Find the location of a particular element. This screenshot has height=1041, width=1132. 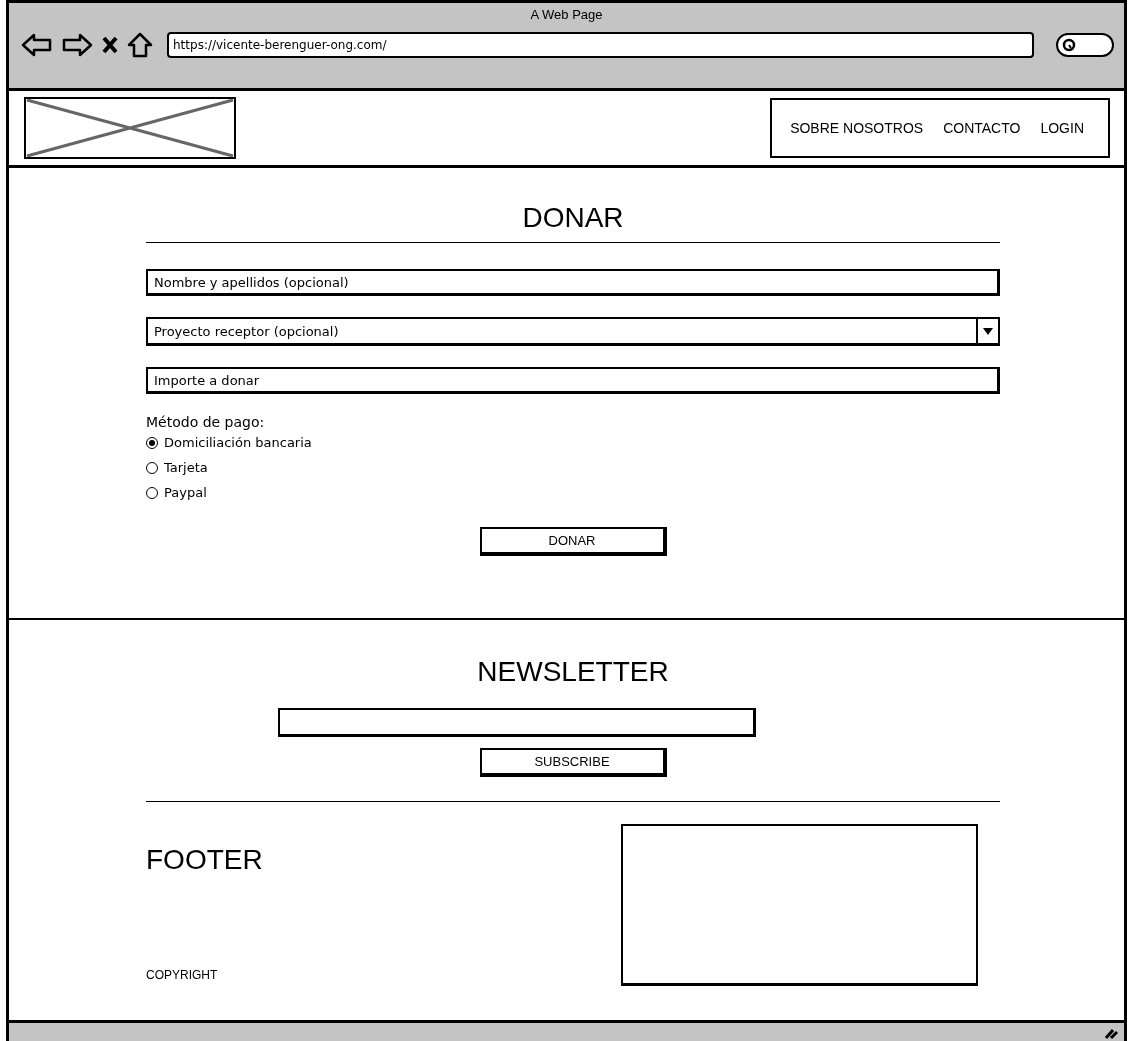

section-title: NEWSLETTER is located at coordinates (573, 672).